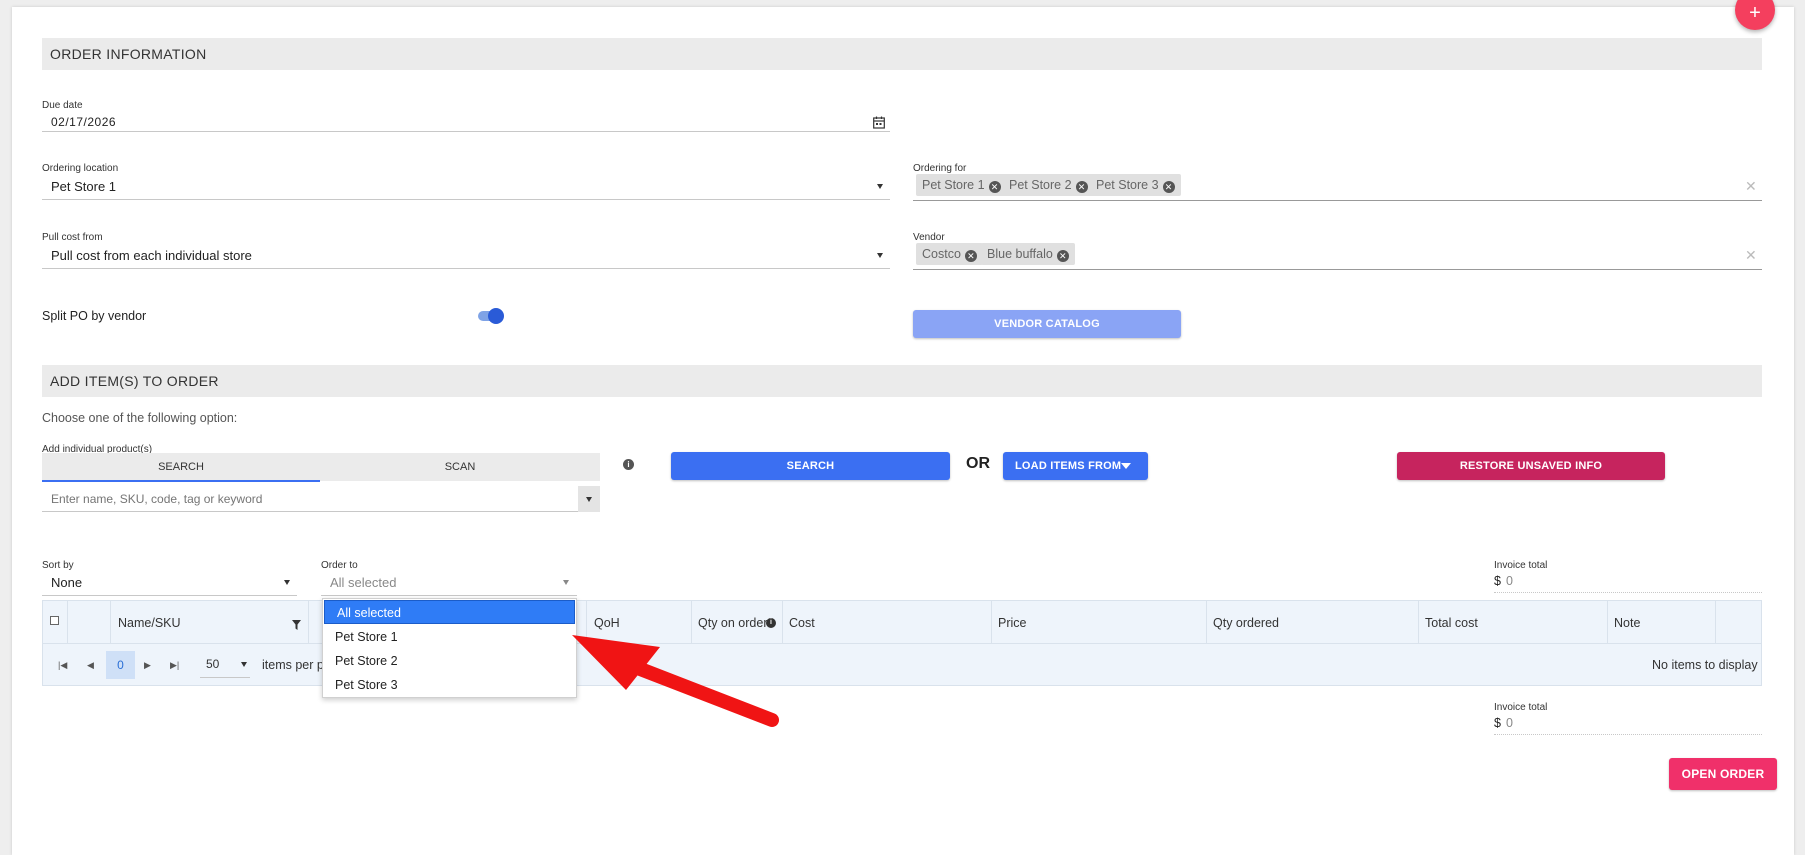 The width and height of the screenshot is (1805, 855). I want to click on last-page-icon: ▶|, so click(174, 665).